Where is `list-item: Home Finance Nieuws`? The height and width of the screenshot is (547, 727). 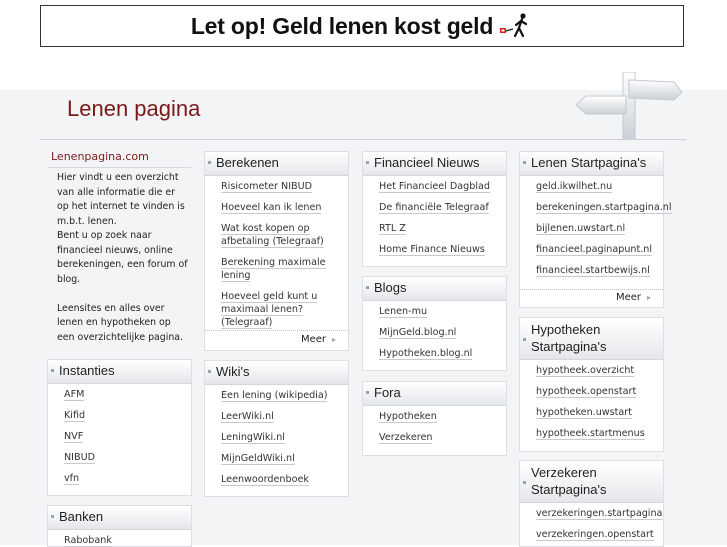
list-item: Home Finance Nieuws is located at coordinates (434, 249).